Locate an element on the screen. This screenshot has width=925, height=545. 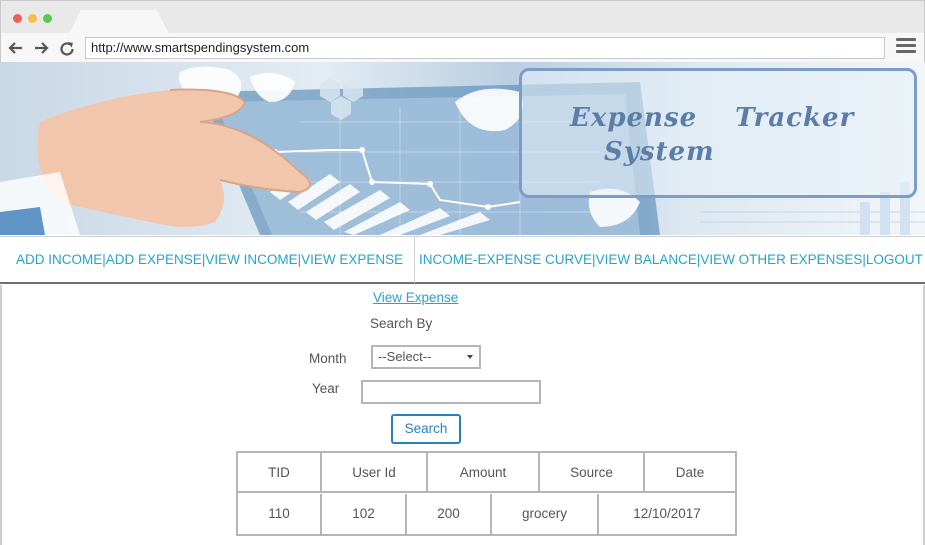
table-header-row: TID User Id Amount Source Date is located at coordinates (486, 473).